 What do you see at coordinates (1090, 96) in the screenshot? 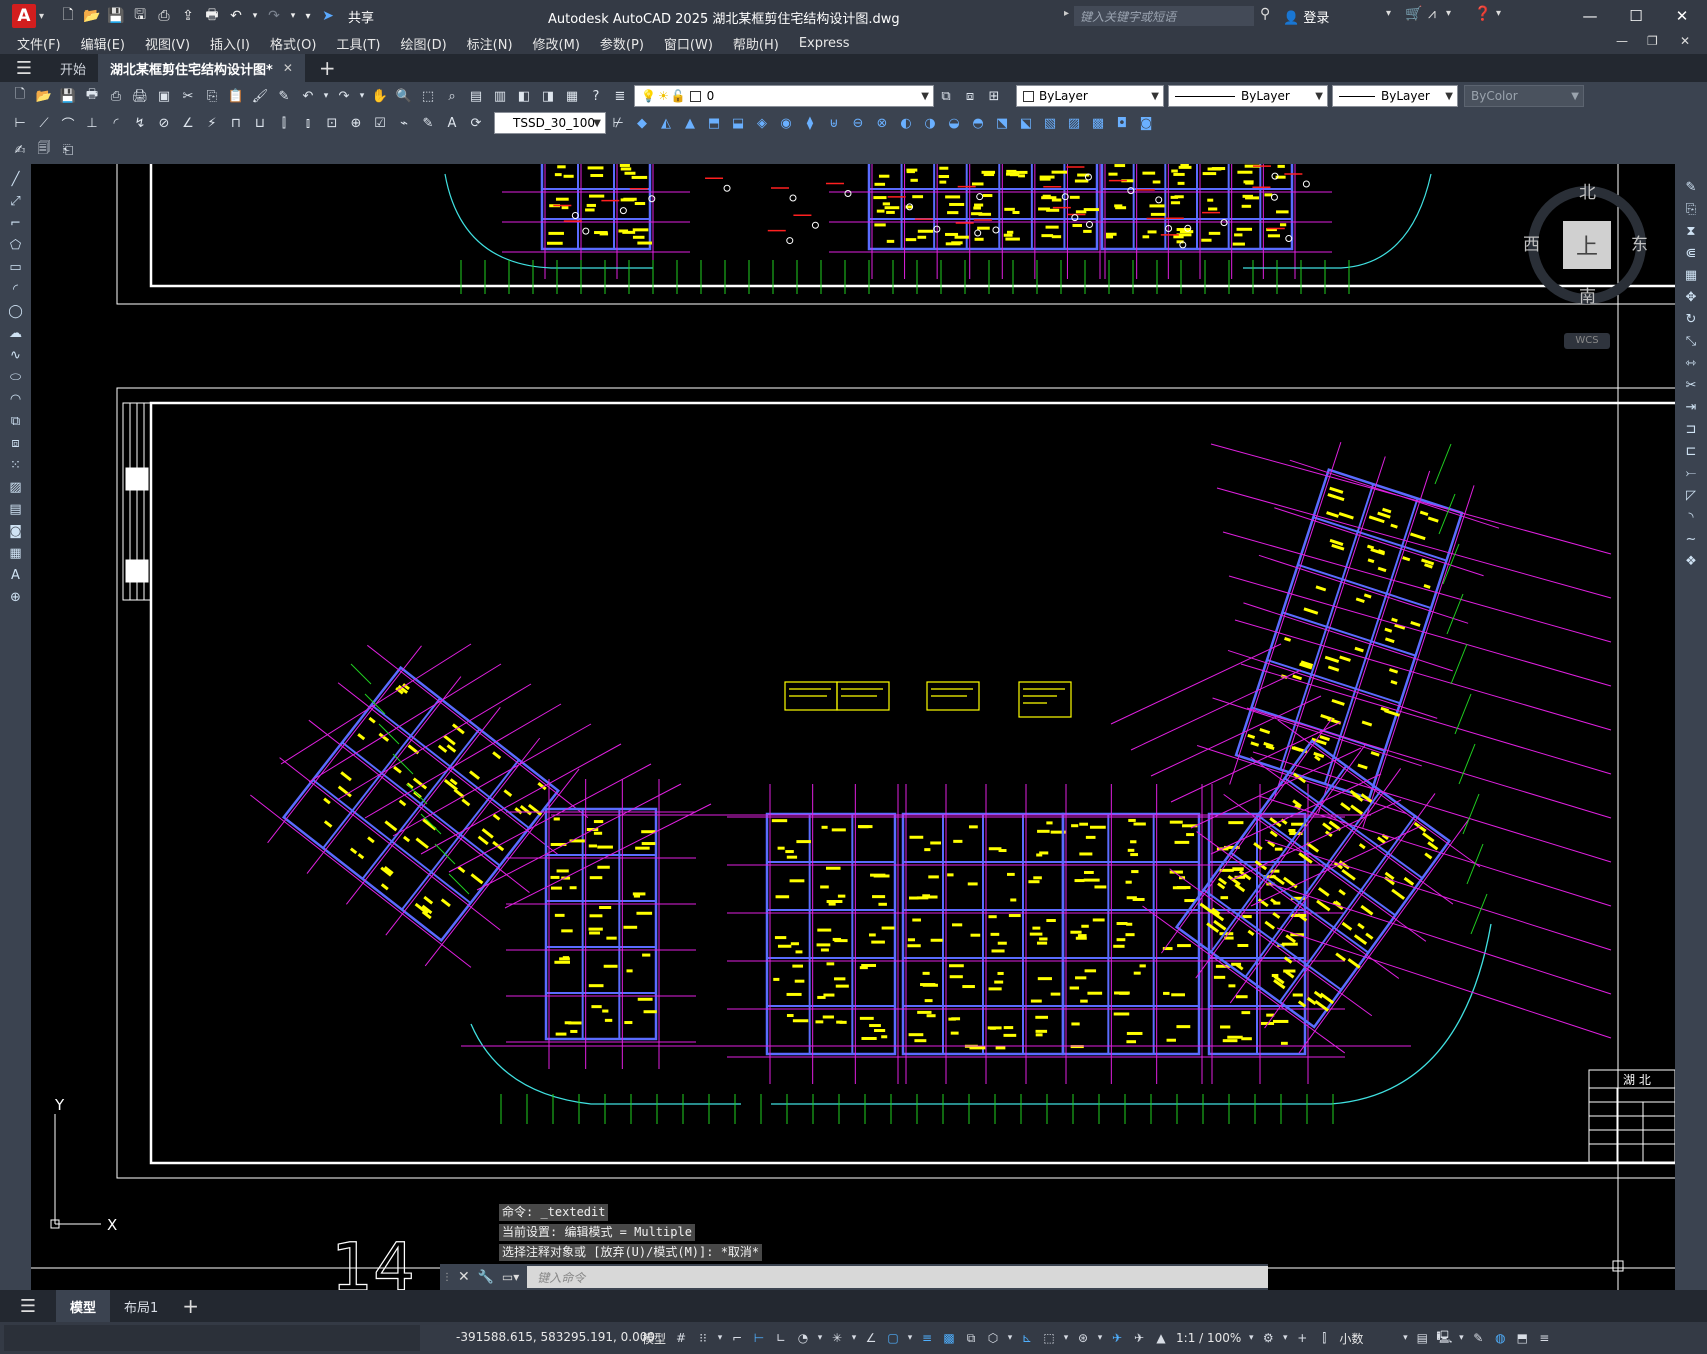
I see `color-dropdown: ByLayer ▼` at bounding box center [1090, 96].